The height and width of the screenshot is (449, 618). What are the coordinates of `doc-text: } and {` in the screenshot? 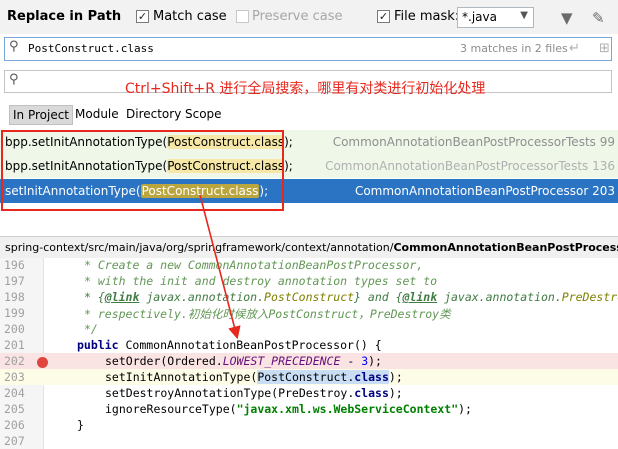 It's located at (378, 297).